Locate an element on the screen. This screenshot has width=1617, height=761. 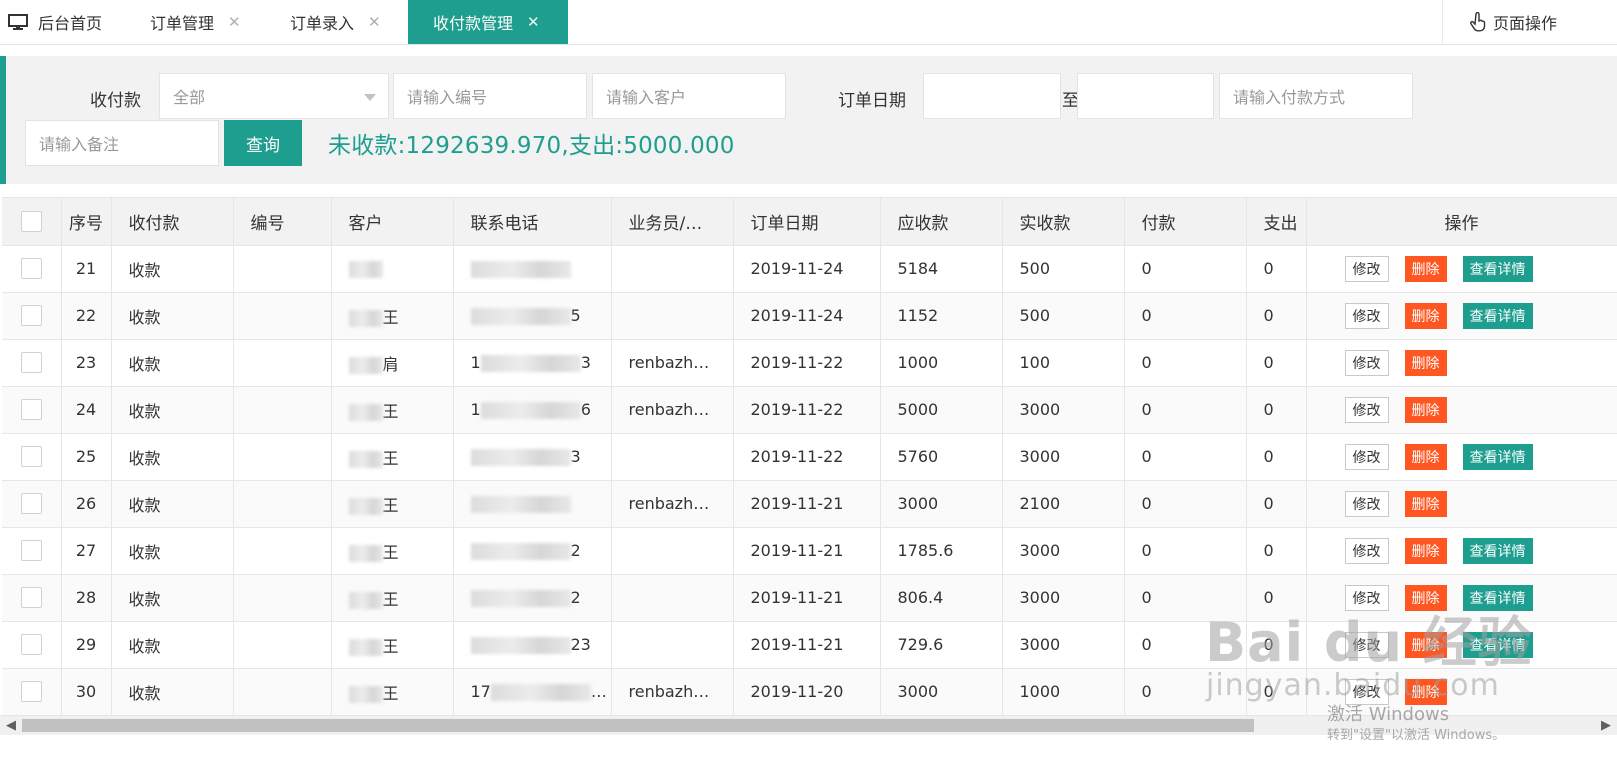
scrollbar-thumb is located at coordinates (638, 725).